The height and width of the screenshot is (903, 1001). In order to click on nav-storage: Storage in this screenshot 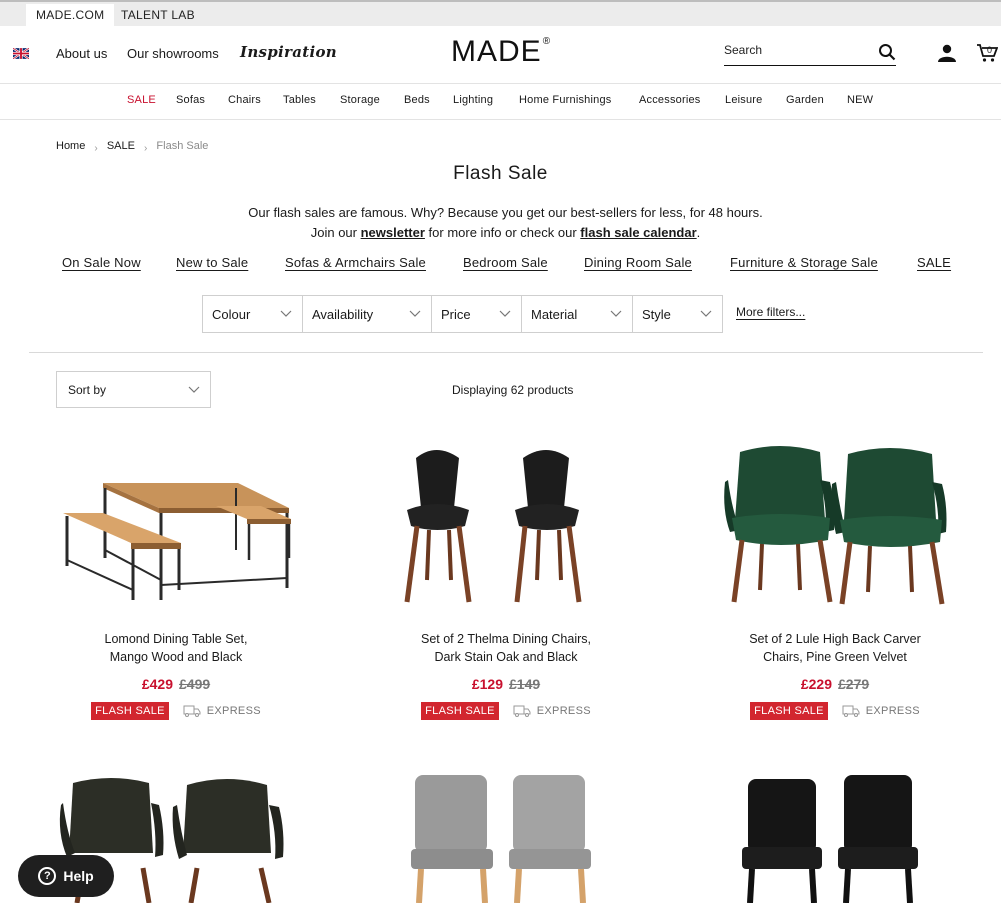, I will do `click(360, 100)`.